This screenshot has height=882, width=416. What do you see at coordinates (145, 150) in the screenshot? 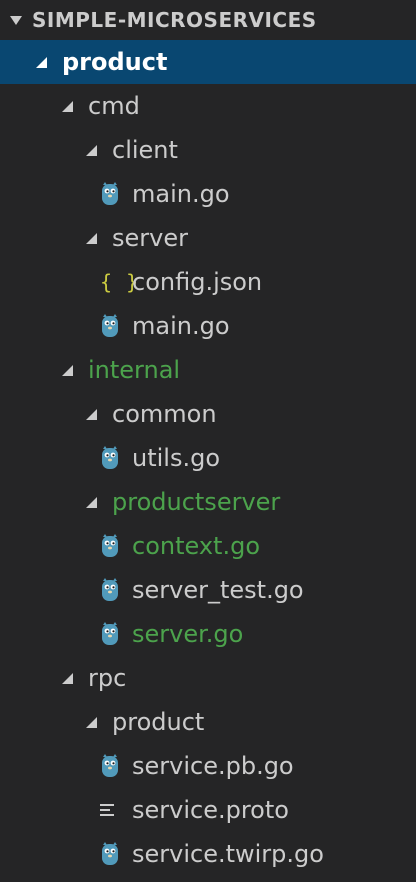
I see `tree-item-label: client` at bounding box center [145, 150].